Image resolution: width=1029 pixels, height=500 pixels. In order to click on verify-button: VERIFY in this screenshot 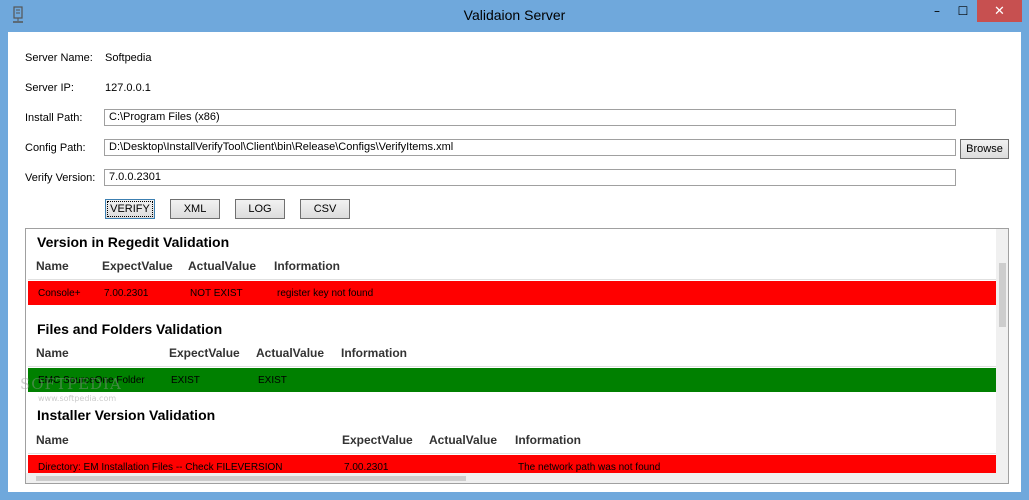, I will do `click(130, 209)`.